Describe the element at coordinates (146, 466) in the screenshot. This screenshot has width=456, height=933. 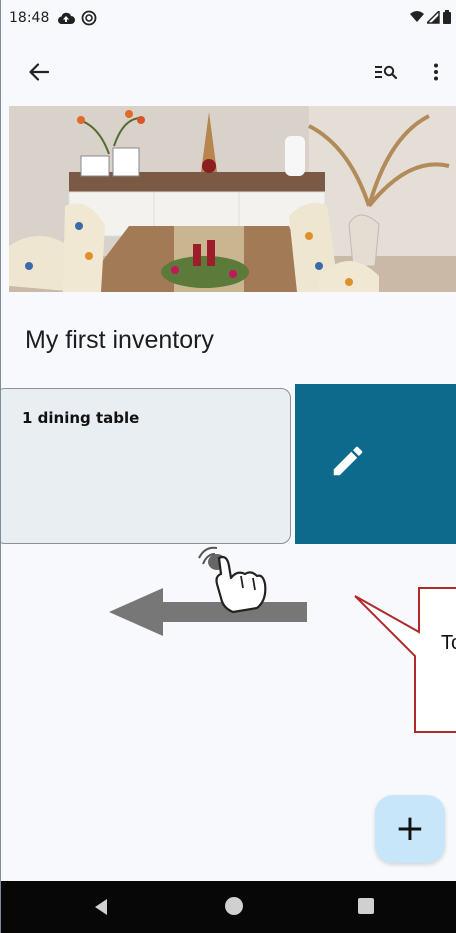
I see `inventory-item-card: 1 dining table` at that location.